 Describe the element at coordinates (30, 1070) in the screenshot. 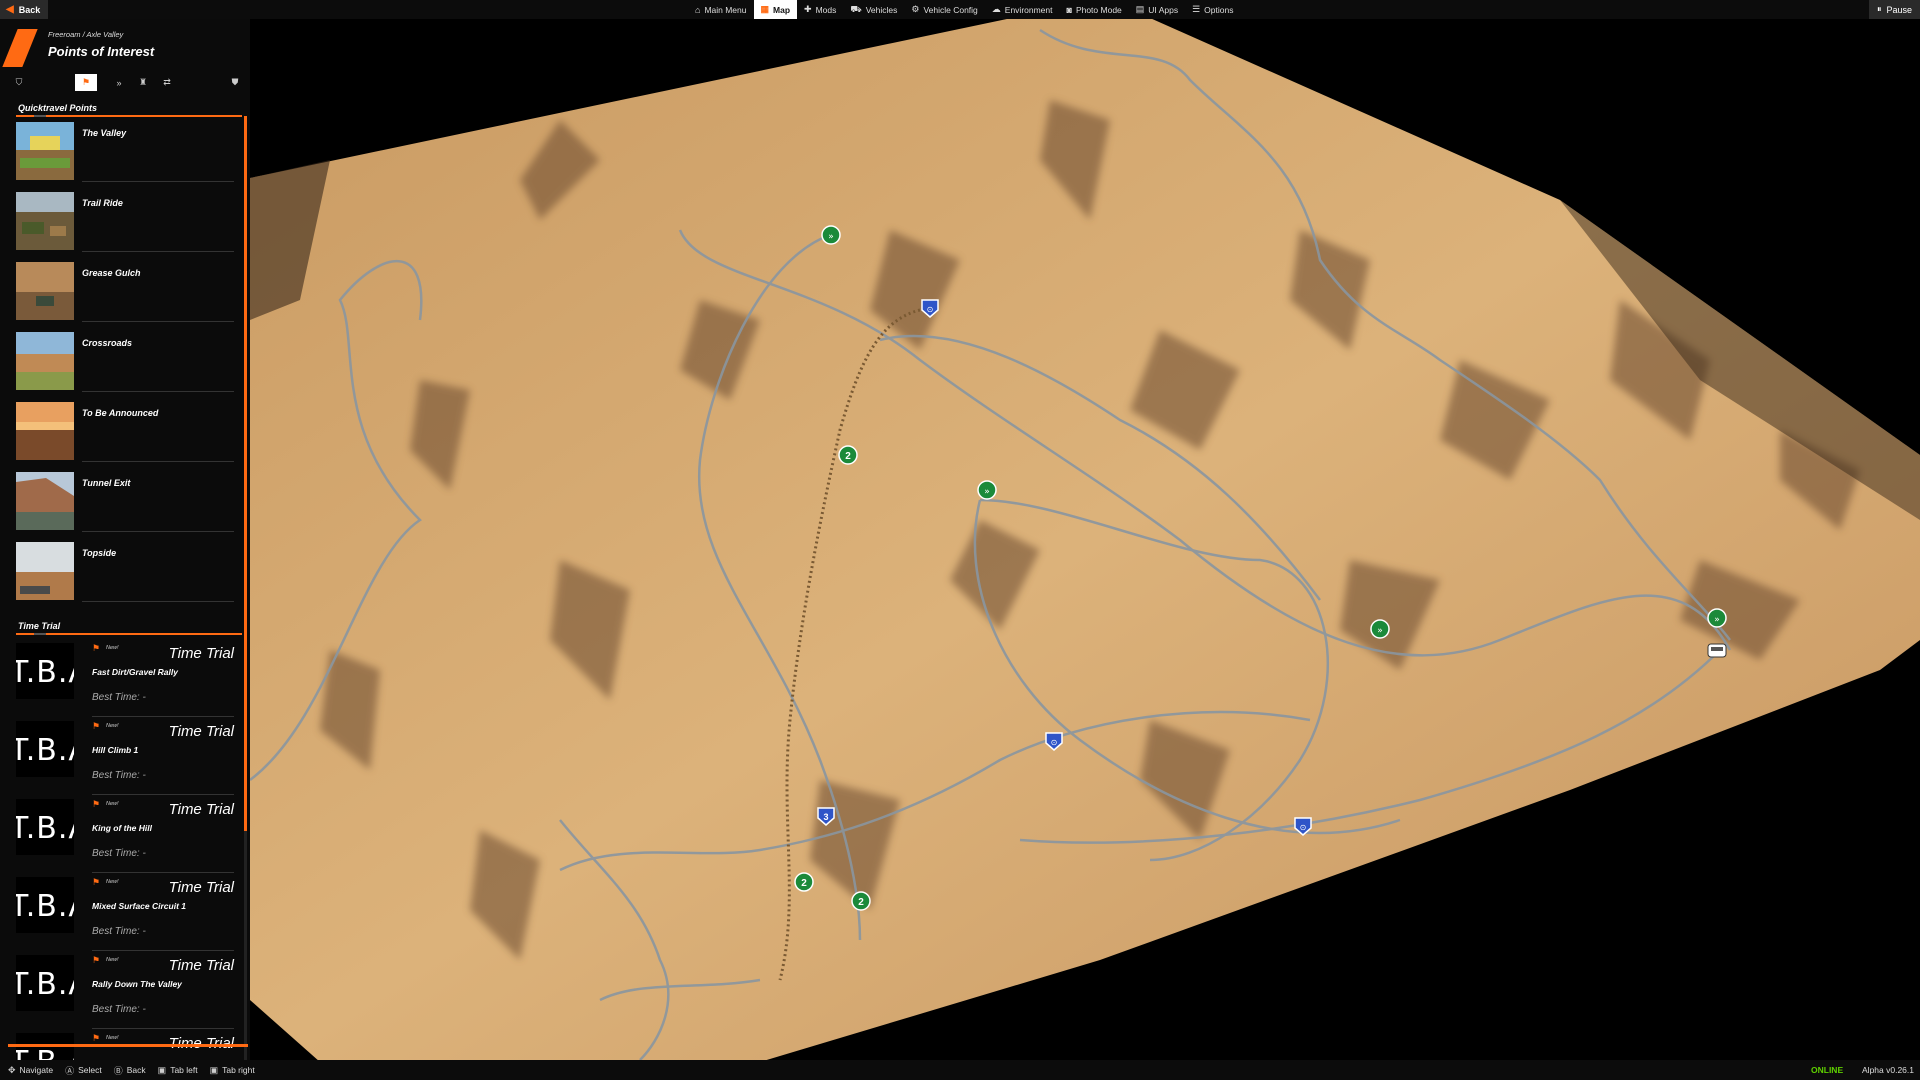

I see `hint-navigate: ✥ Navigate` at that location.